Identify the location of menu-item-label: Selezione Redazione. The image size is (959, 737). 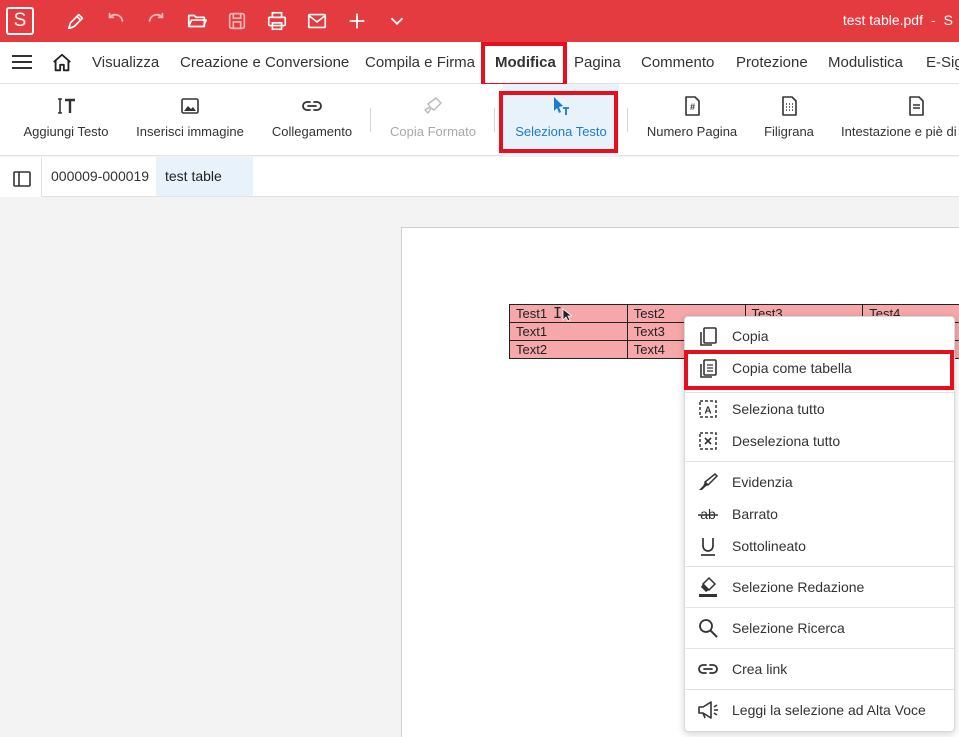
(798, 587).